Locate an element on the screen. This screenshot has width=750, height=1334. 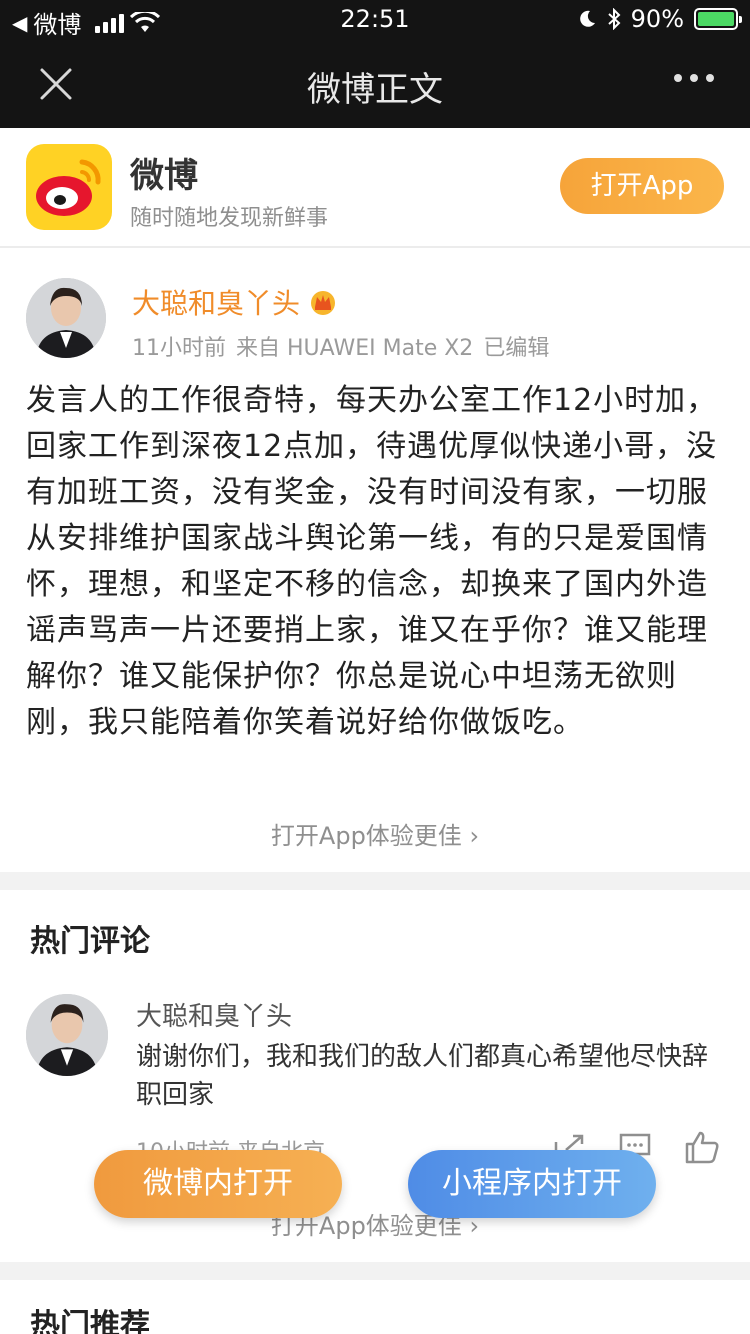
status-right: 90% is located at coordinates (659, 19).